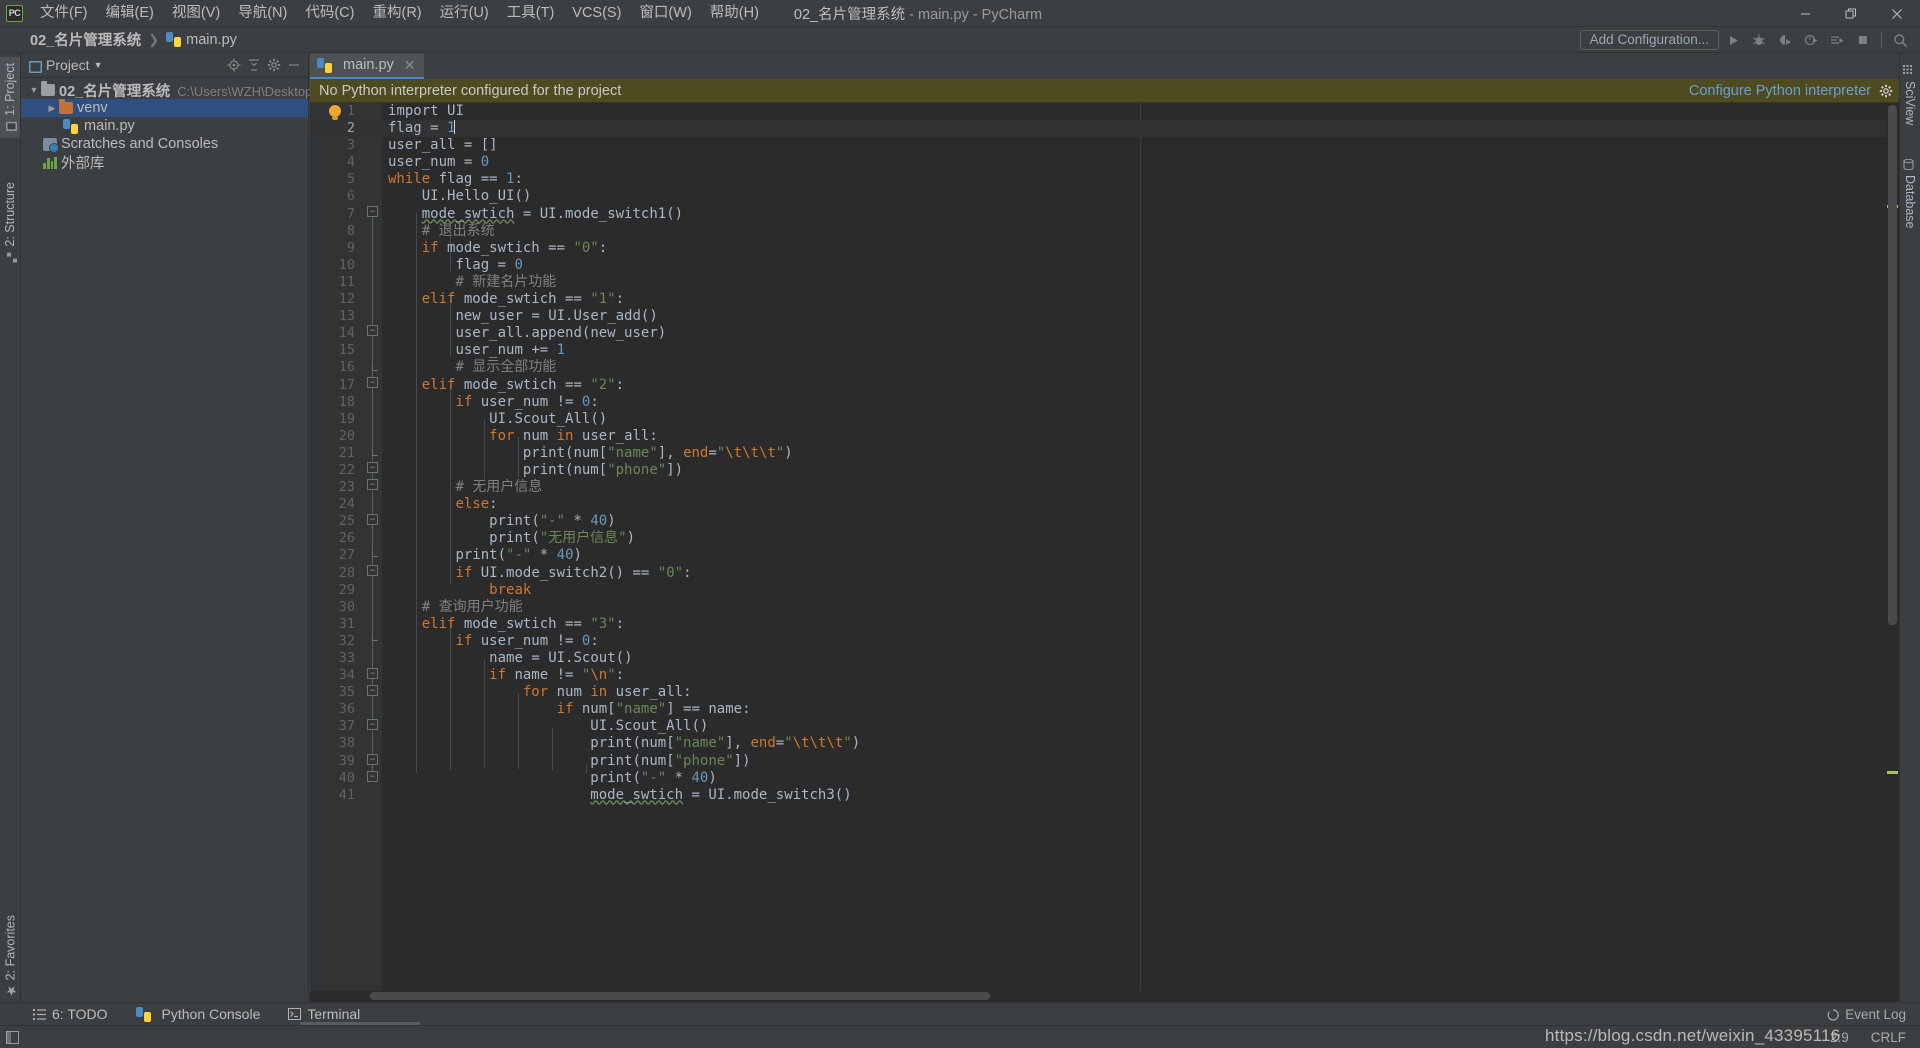  Describe the element at coordinates (254, 65) in the screenshot. I see `collapse-all-icon` at that location.